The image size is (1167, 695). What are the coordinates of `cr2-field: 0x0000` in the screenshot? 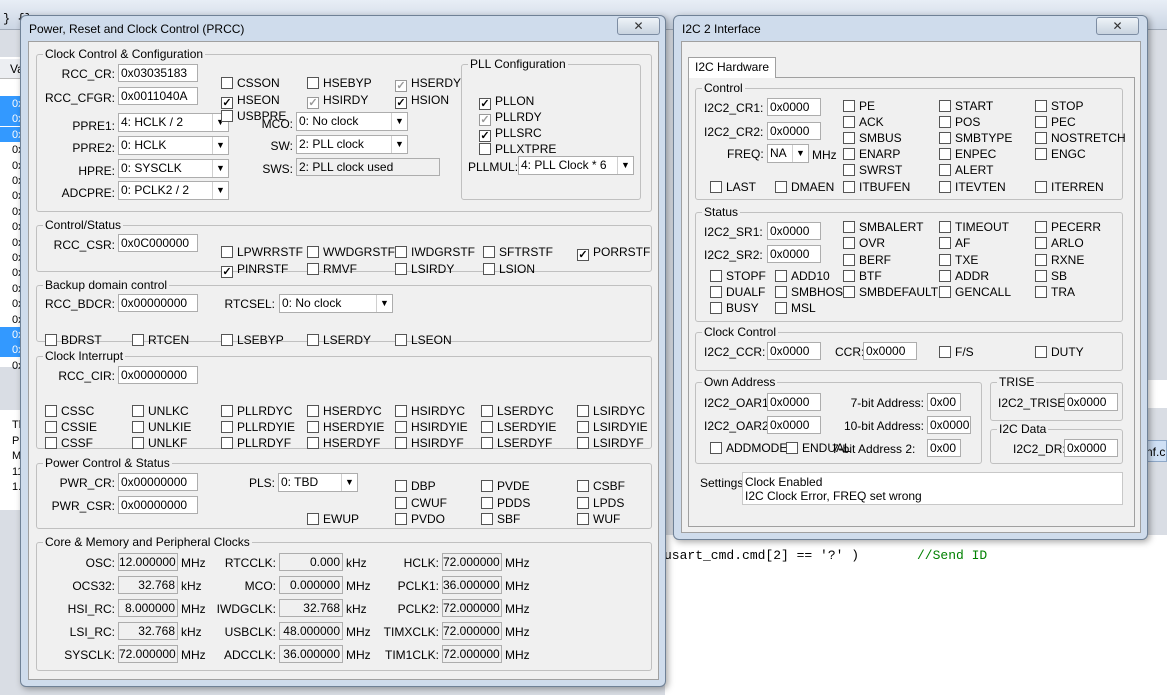 It's located at (794, 131).